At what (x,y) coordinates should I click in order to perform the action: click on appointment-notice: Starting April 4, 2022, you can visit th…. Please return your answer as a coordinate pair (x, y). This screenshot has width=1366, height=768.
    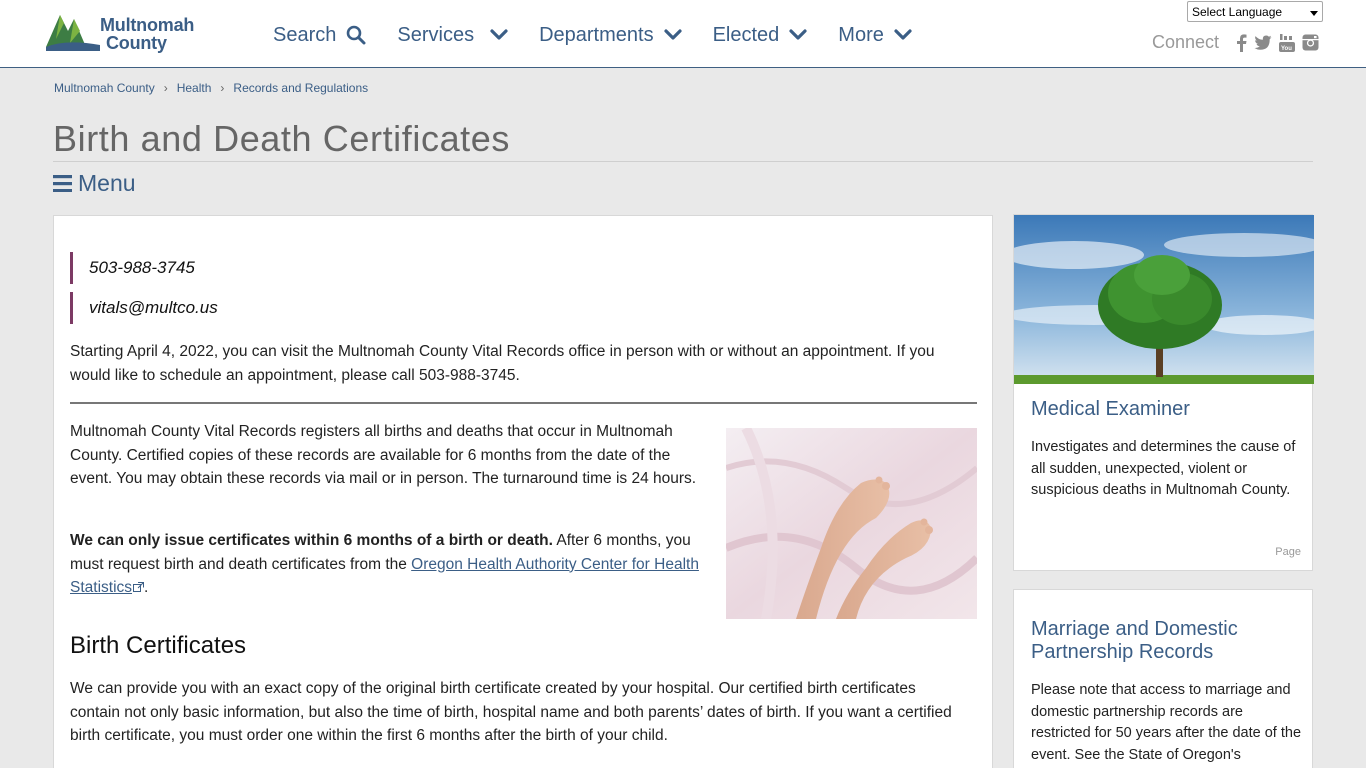
    Looking at the image, I should click on (502, 363).